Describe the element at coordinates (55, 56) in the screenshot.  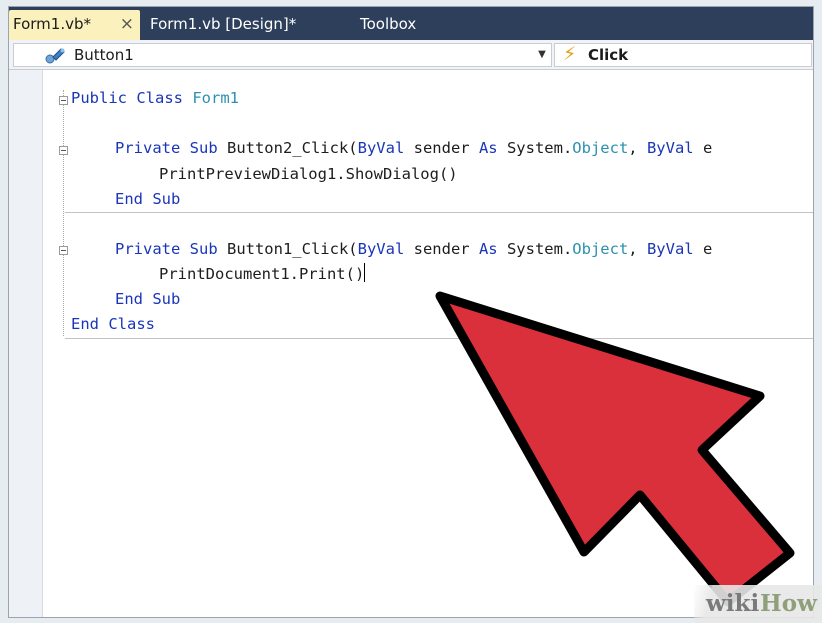
I see `class-icon` at that location.